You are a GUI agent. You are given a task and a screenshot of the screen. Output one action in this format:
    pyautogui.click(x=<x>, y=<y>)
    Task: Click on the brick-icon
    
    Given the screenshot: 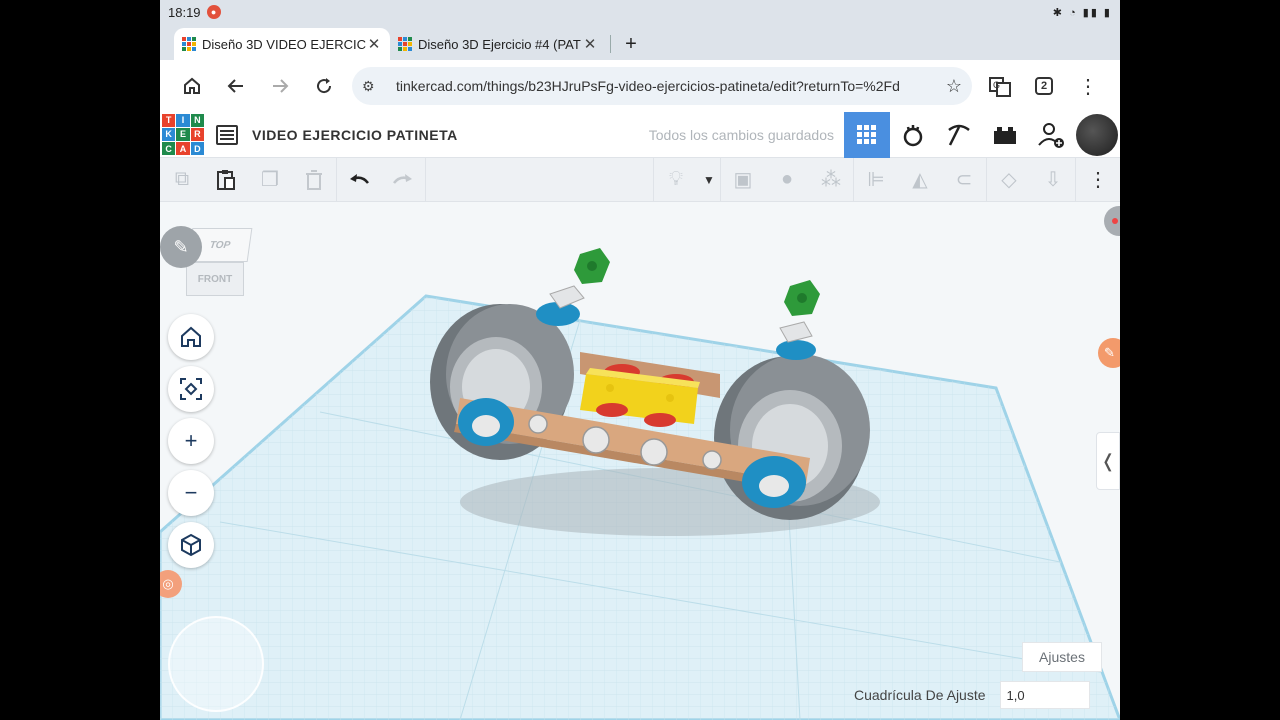 What is the action you would take?
    pyautogui.click(x=1005, y=135)
    